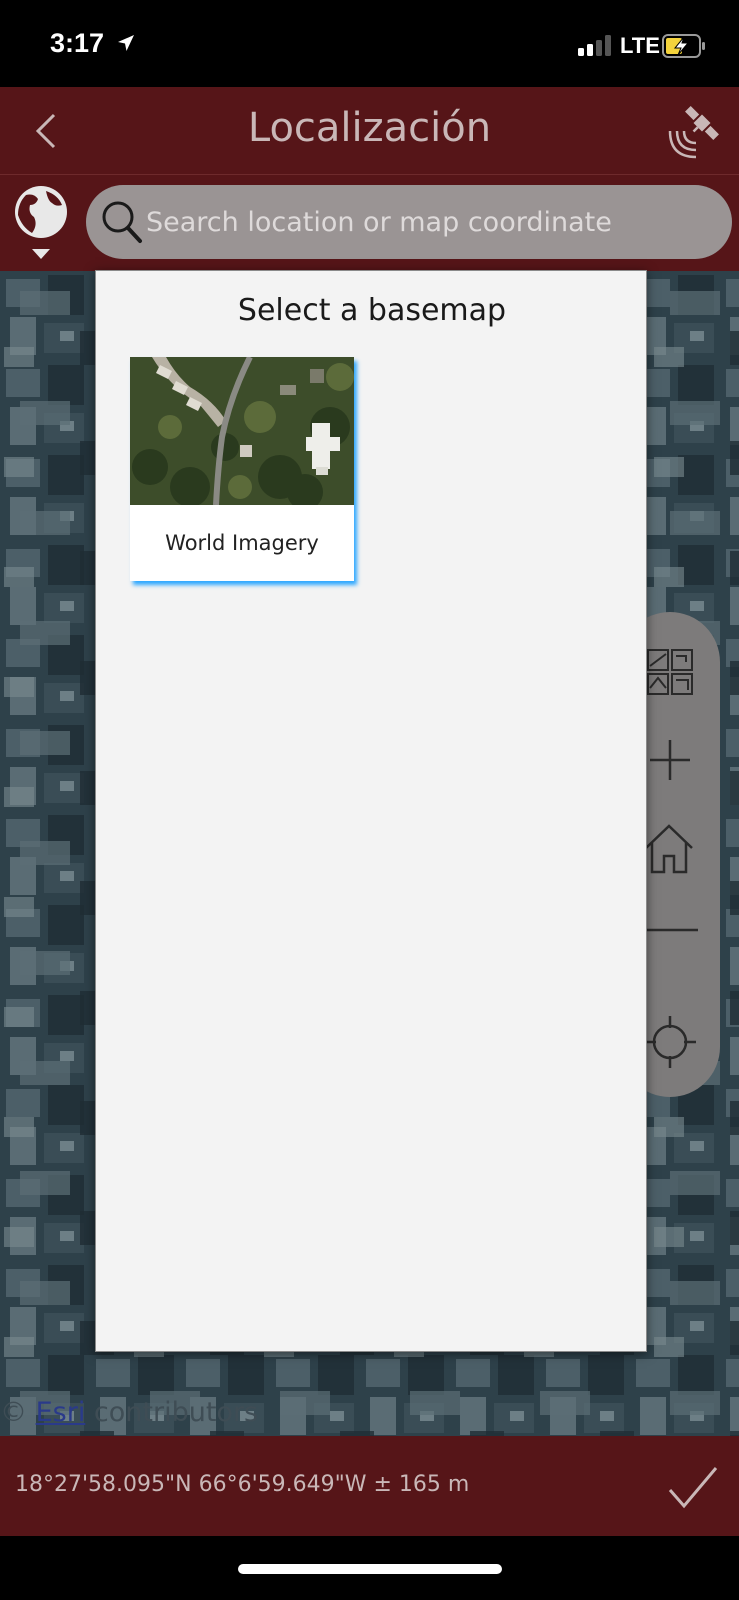 This screenshot has width=739, height=1600. Describe the element at coordinates (41, 223) in the screenshot. I see `globe-icon` at that location.